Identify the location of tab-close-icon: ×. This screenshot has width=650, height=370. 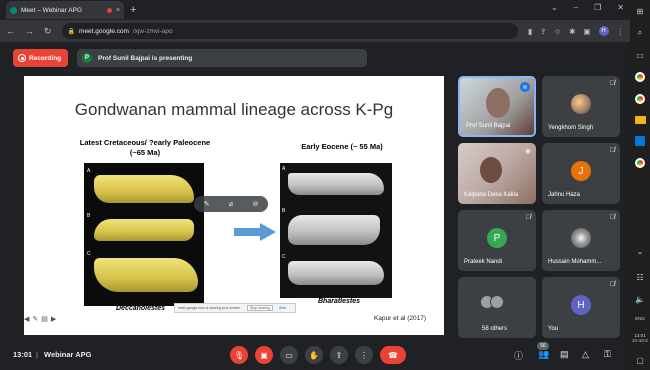
(118, 10).